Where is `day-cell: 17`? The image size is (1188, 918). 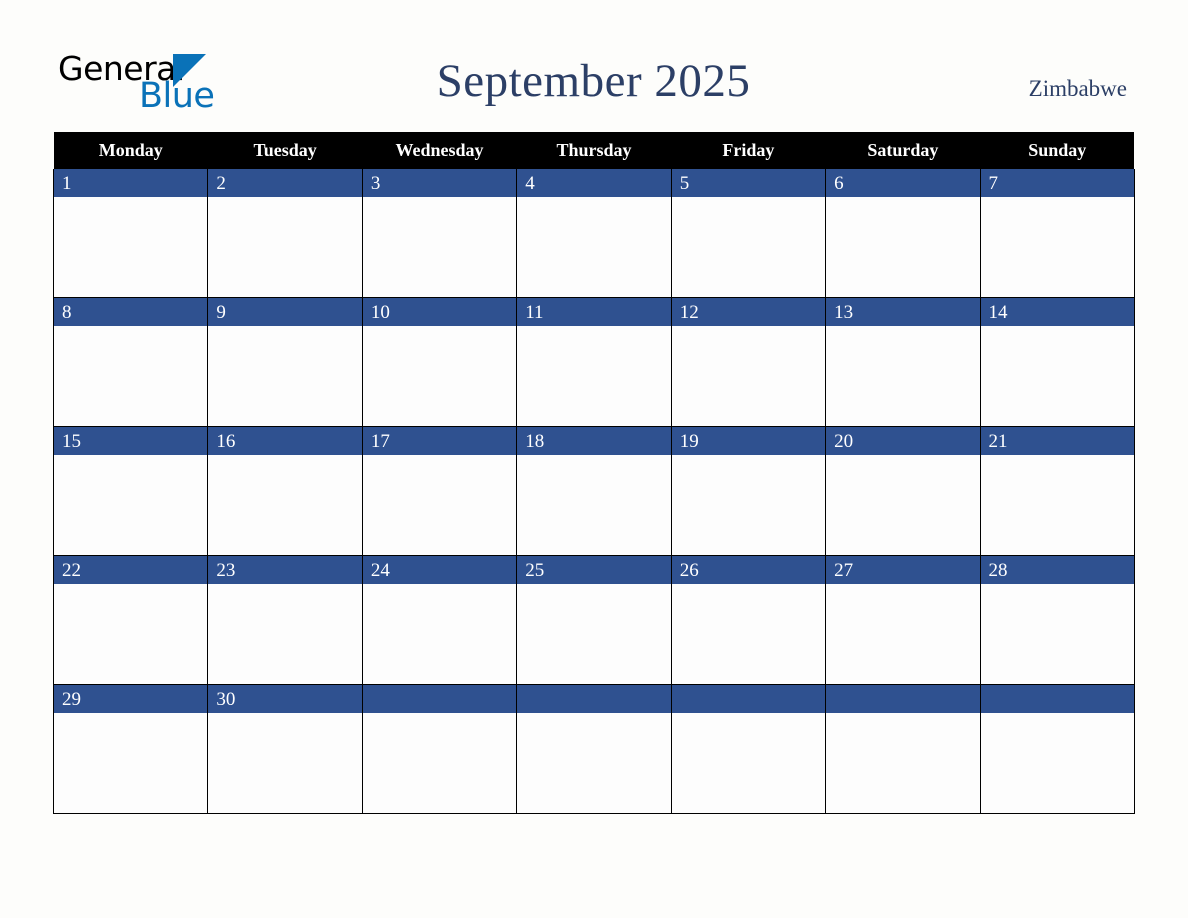
day-cell: 17 is located at coordinates (439, 491).